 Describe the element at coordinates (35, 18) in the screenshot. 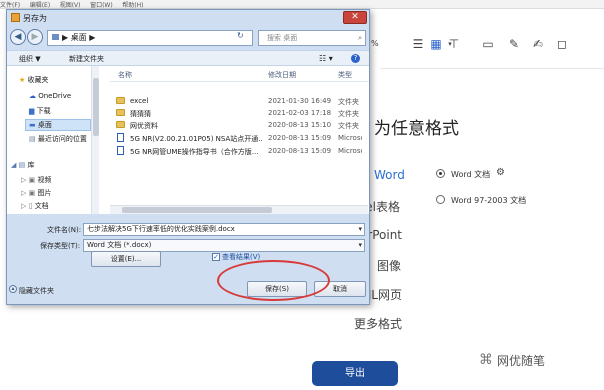

I see `dialog-title: 另存为` at that location.